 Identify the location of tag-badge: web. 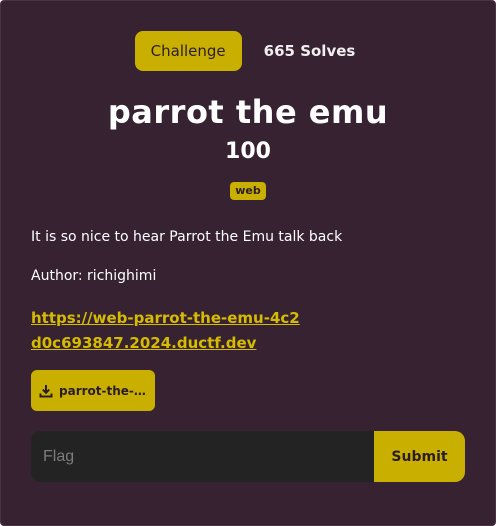
(248, 191).